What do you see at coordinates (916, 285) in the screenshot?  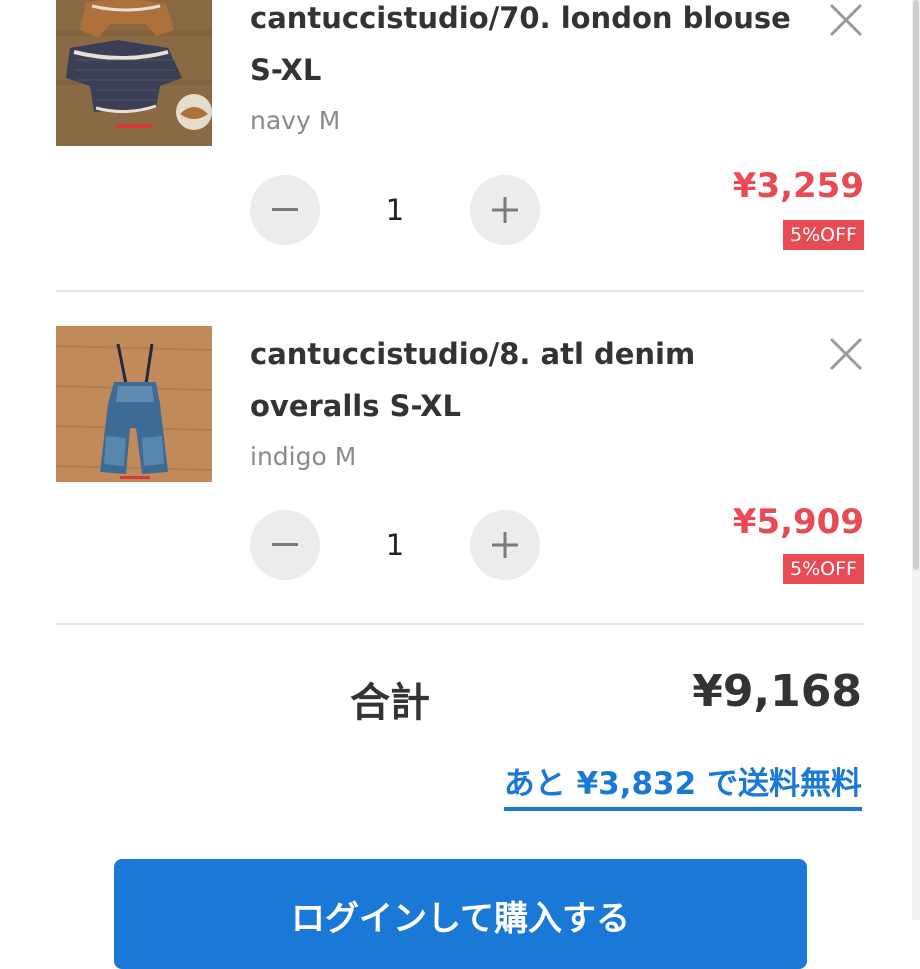 I see `scrollbar-thumb` at bounding box center [916, 285].